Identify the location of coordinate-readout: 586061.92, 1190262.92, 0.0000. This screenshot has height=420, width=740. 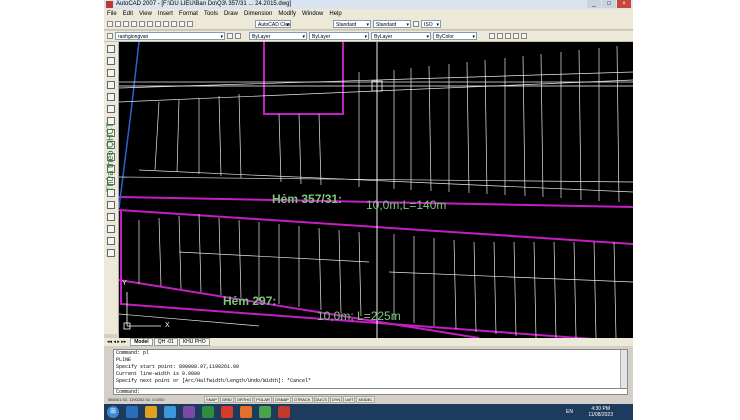
(136, 399).